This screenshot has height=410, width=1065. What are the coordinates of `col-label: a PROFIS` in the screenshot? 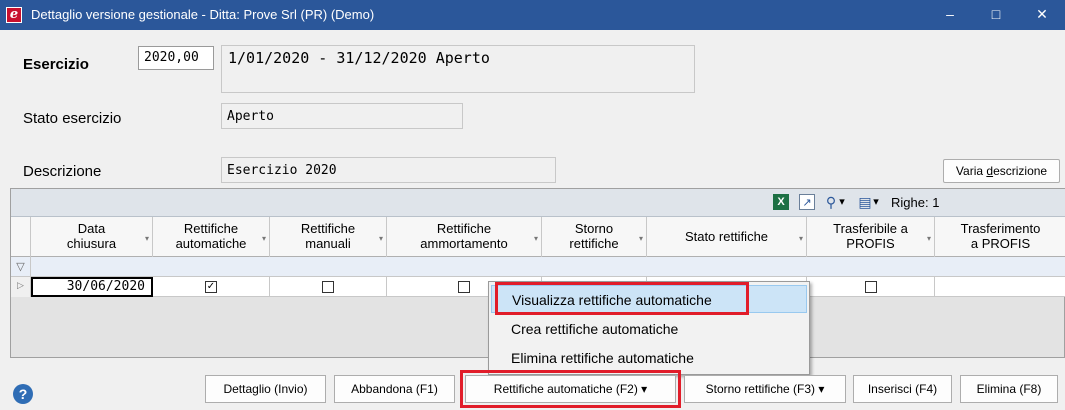 It's located at (1000, 243).